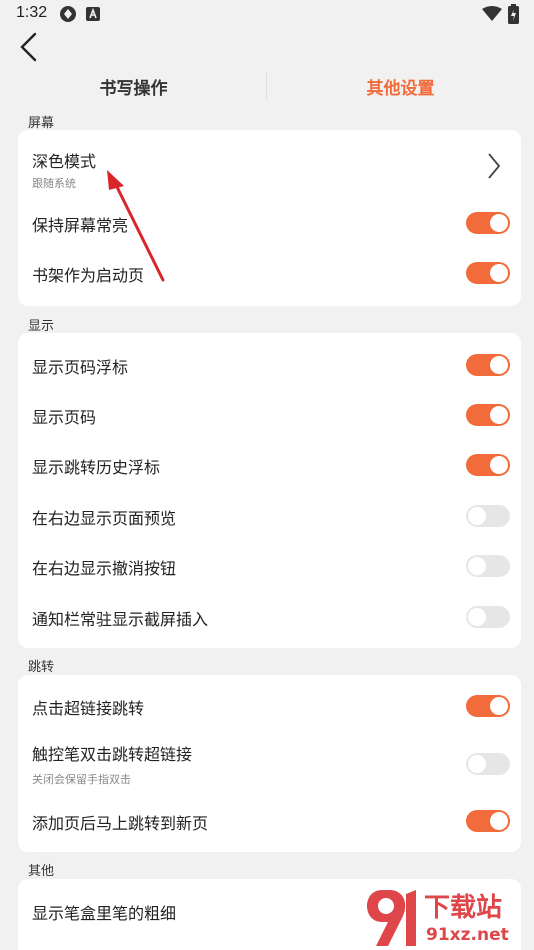 The width and height of the screenshot is (534, 950). Describe the element at coordinates (269, 223) in the screenshot. I see `keep-screen-on-row: 保持屏幕常亮` at that location.